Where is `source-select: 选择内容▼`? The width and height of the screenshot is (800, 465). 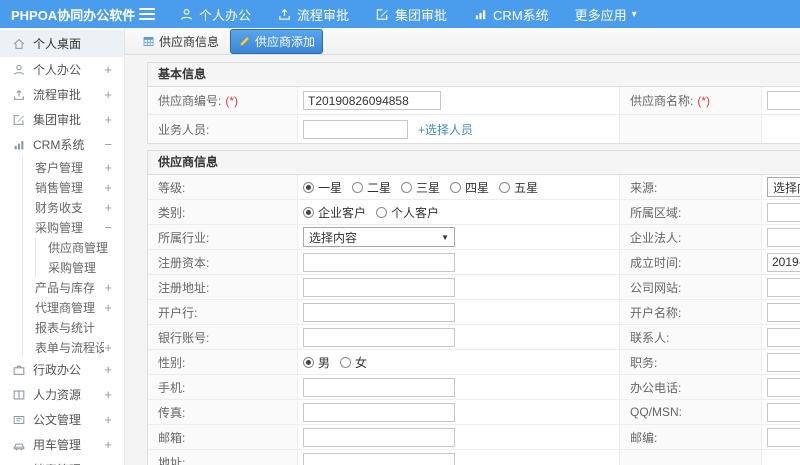
source-select: 选择内容▼ is located at coordinates (783, 187).